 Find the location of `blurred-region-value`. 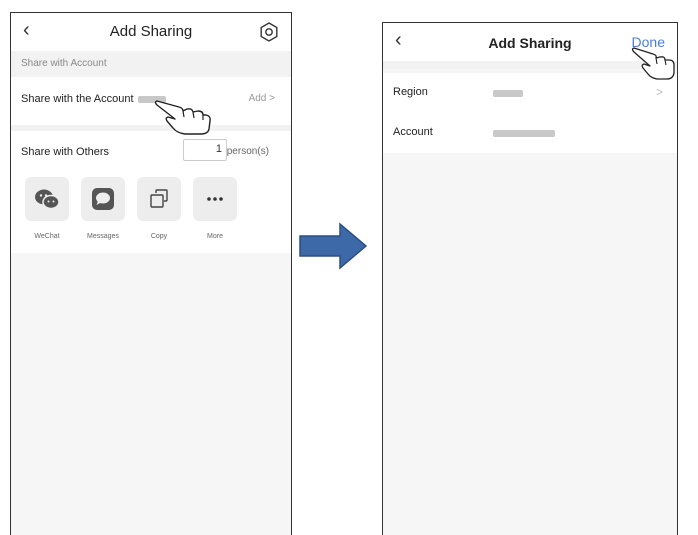

blurred-region-value is located at coordinates (508, 93).